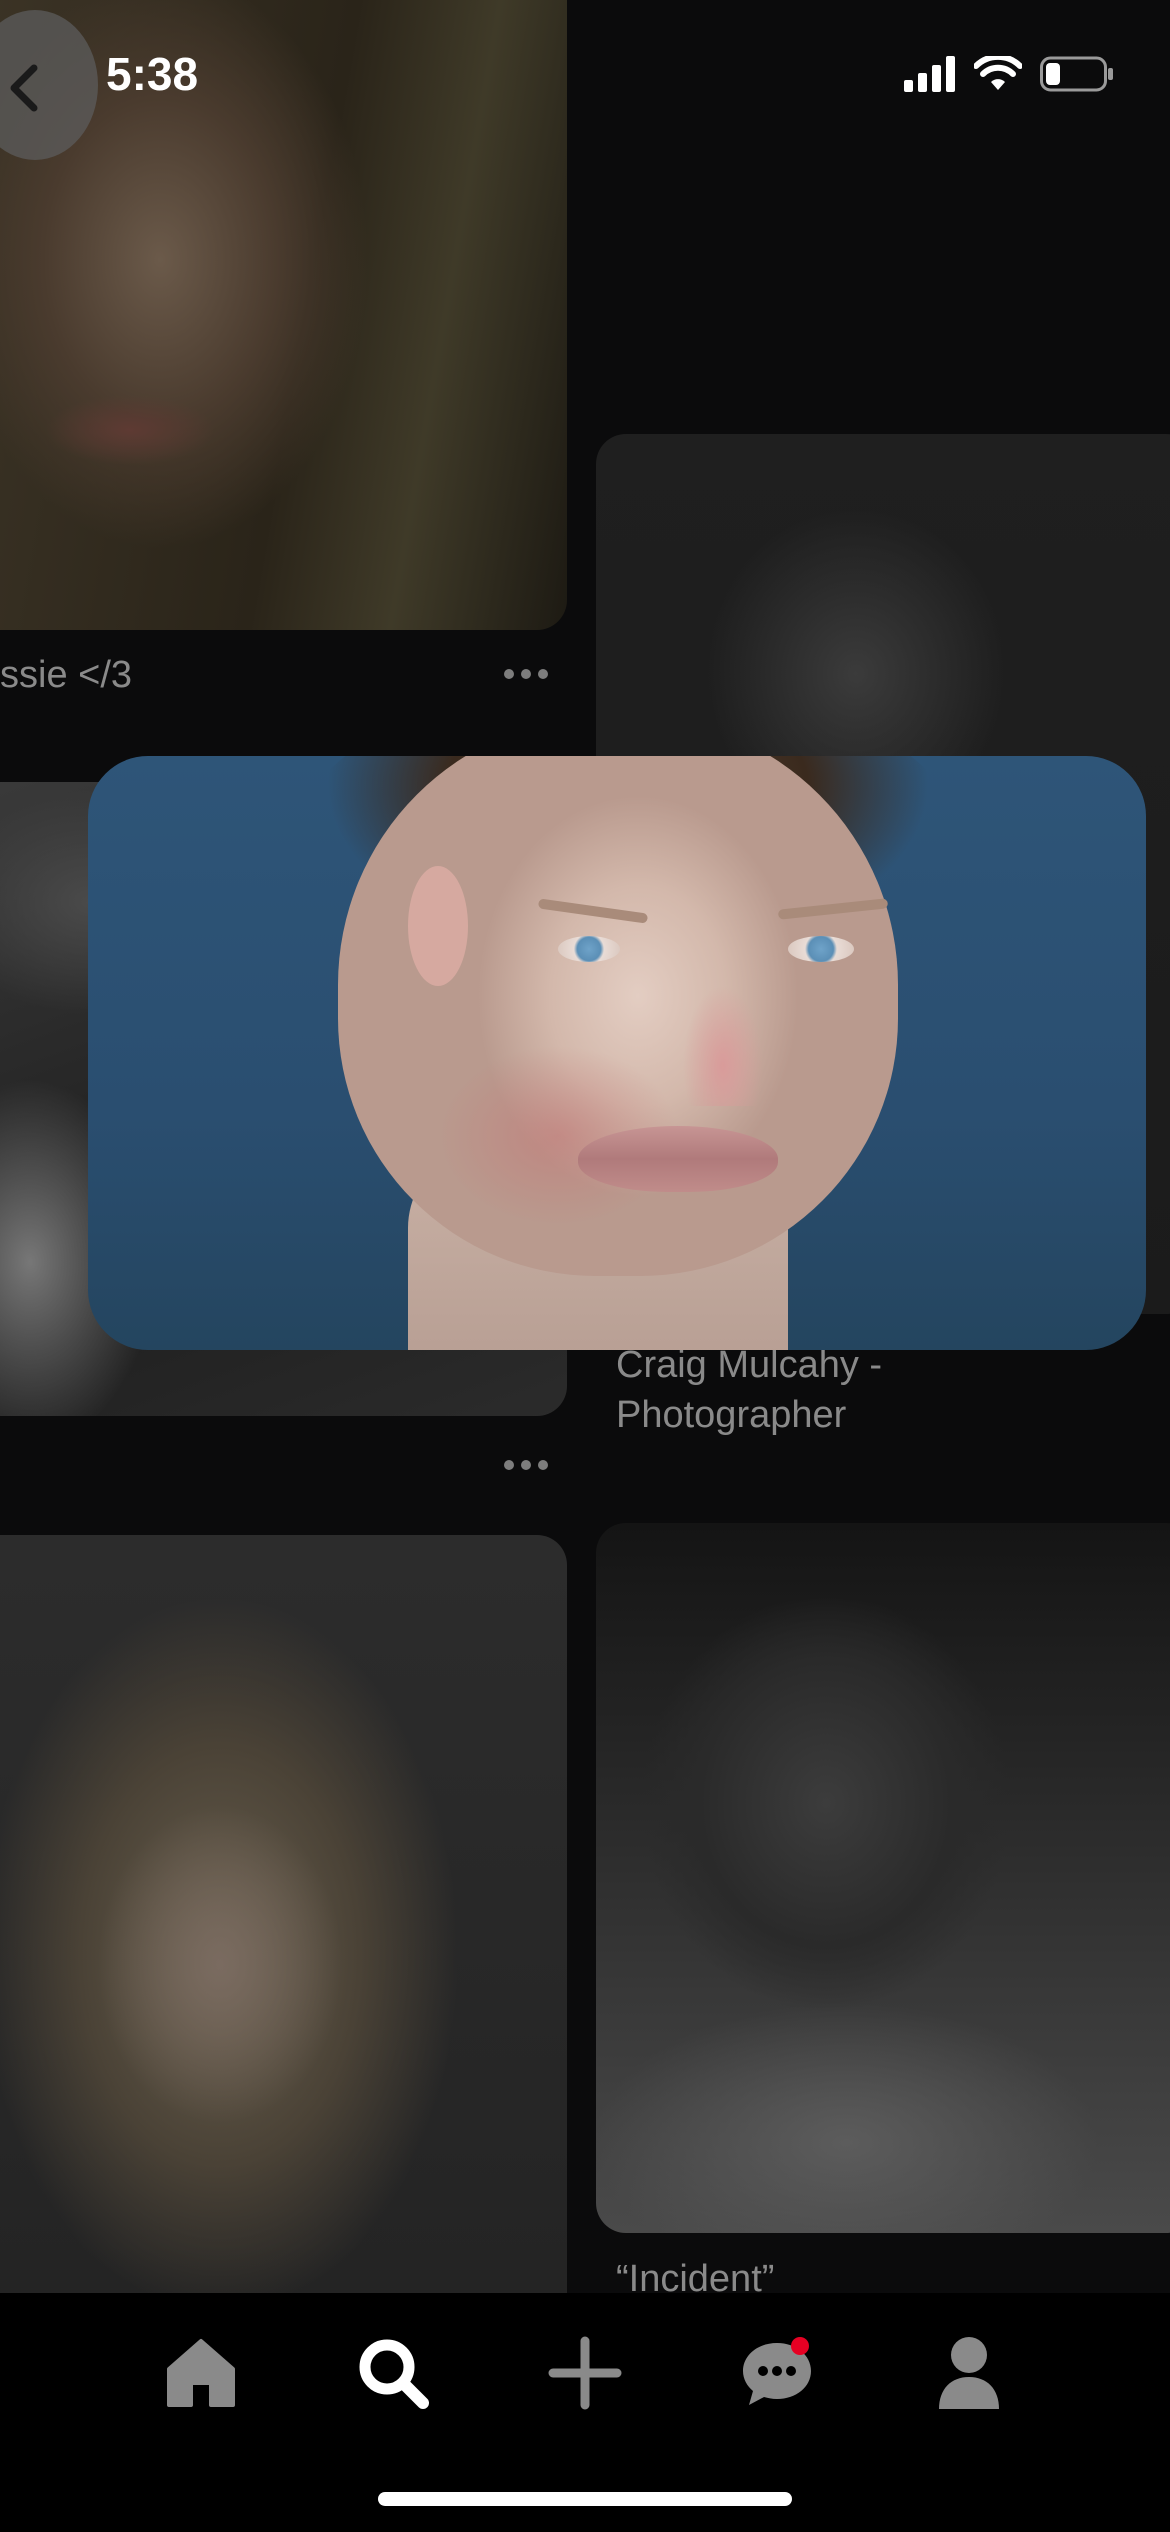  I want to click on notification-badge, so click(800, 2346).